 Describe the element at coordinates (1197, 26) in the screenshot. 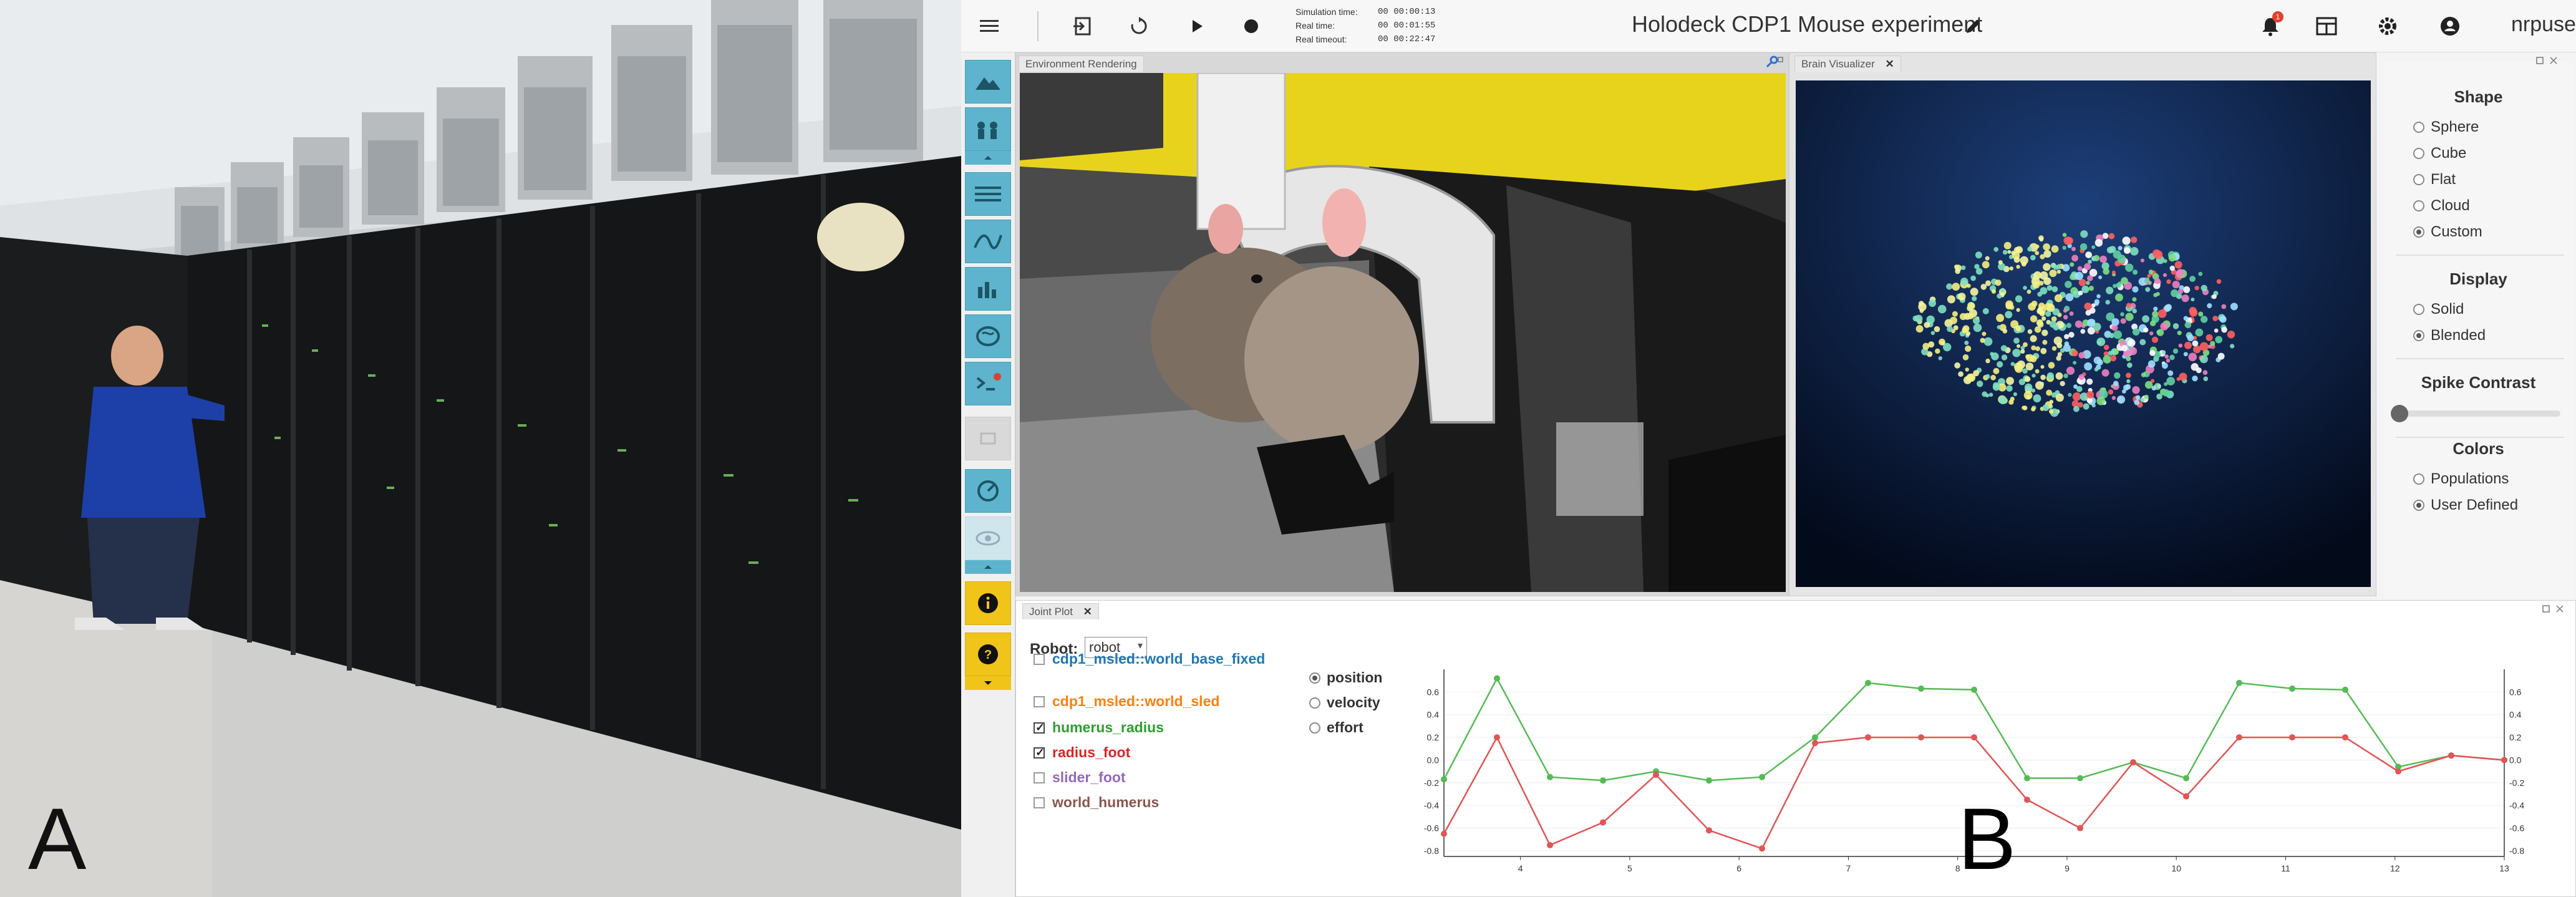

I see `play-icon` at that location.